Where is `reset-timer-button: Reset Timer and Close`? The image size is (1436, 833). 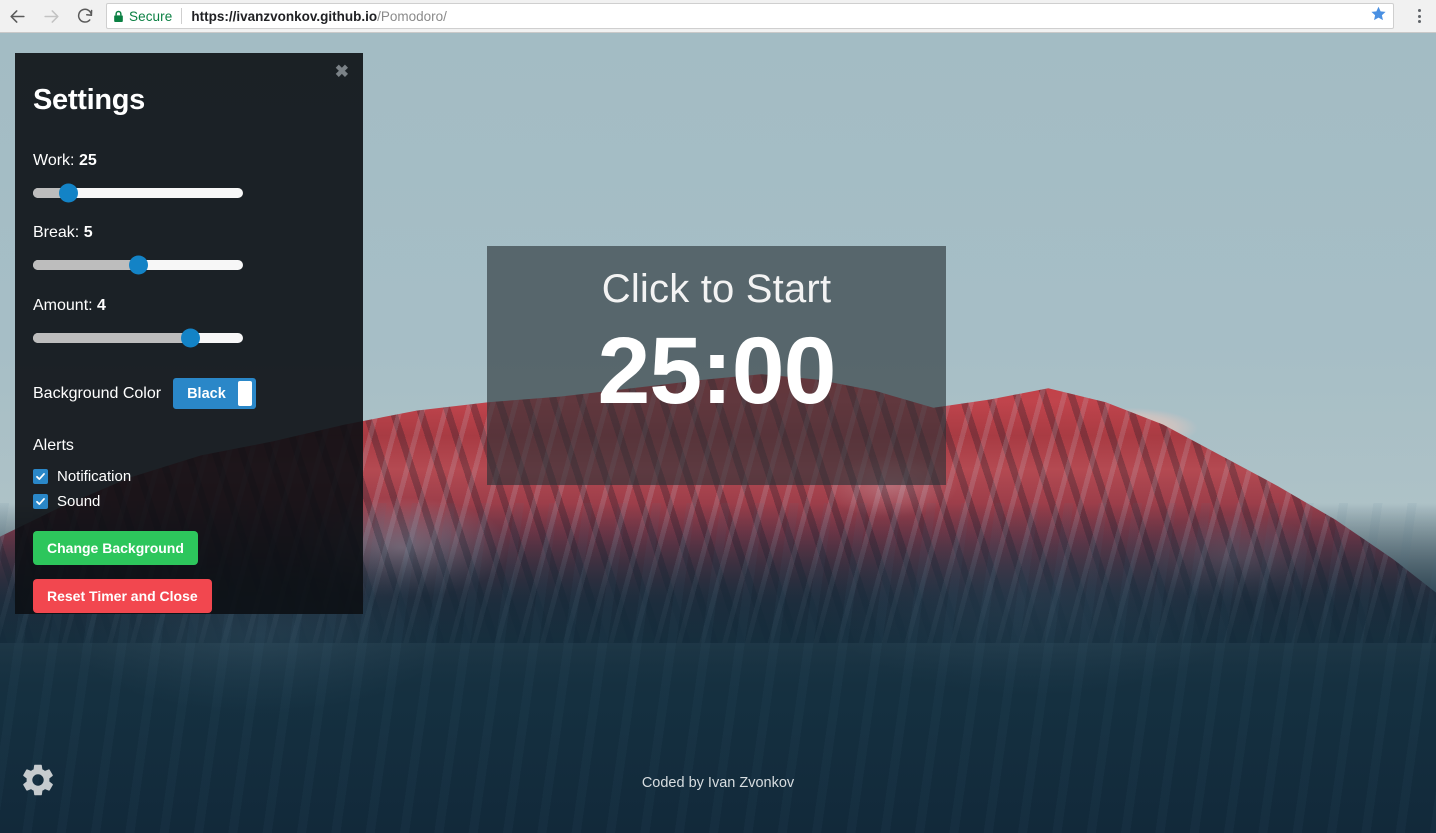
reset-timer-button: Reset Timer and Close is located at coordinates (122, 596).